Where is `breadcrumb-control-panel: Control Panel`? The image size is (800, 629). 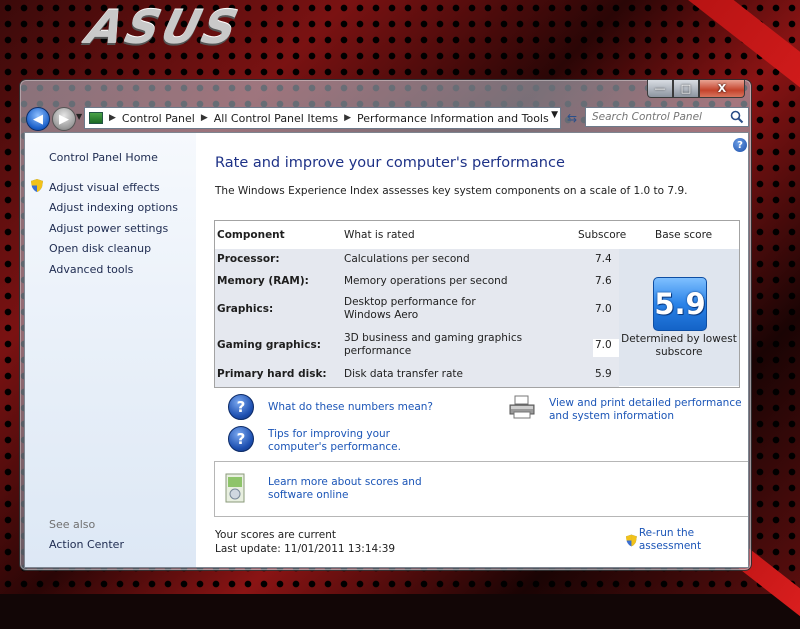 breadcrumb-control-panel: Control Panel is located at coordinates (158, 118).